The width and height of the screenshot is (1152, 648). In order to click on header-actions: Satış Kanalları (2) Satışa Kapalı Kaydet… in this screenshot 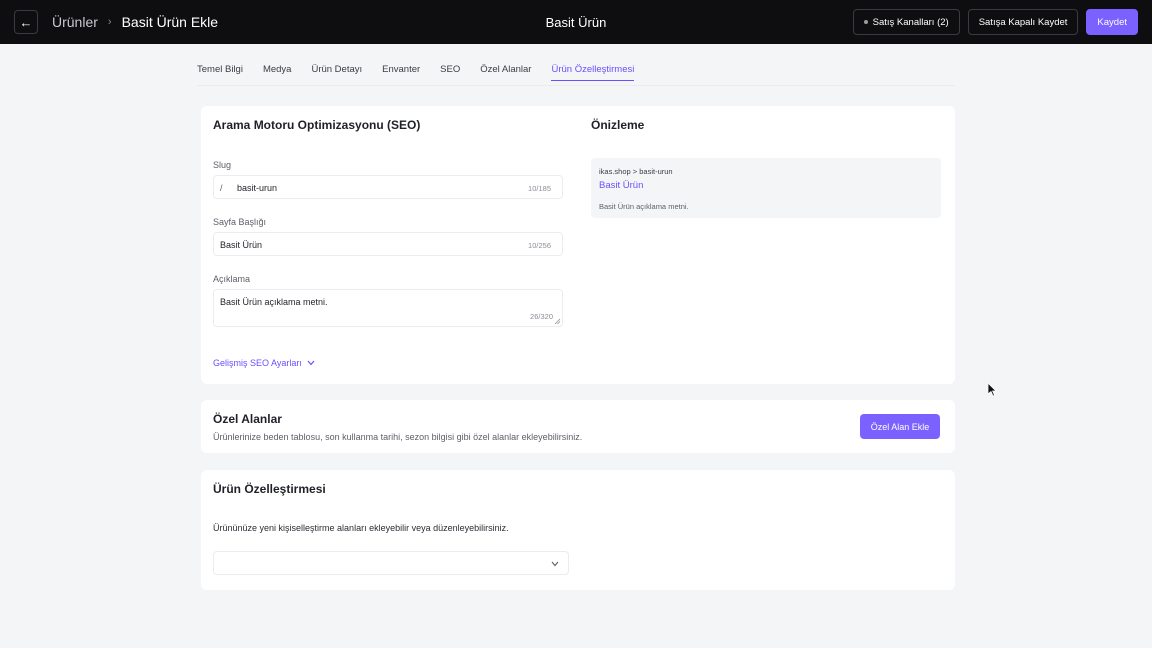, I will do `click(995, 22)`.